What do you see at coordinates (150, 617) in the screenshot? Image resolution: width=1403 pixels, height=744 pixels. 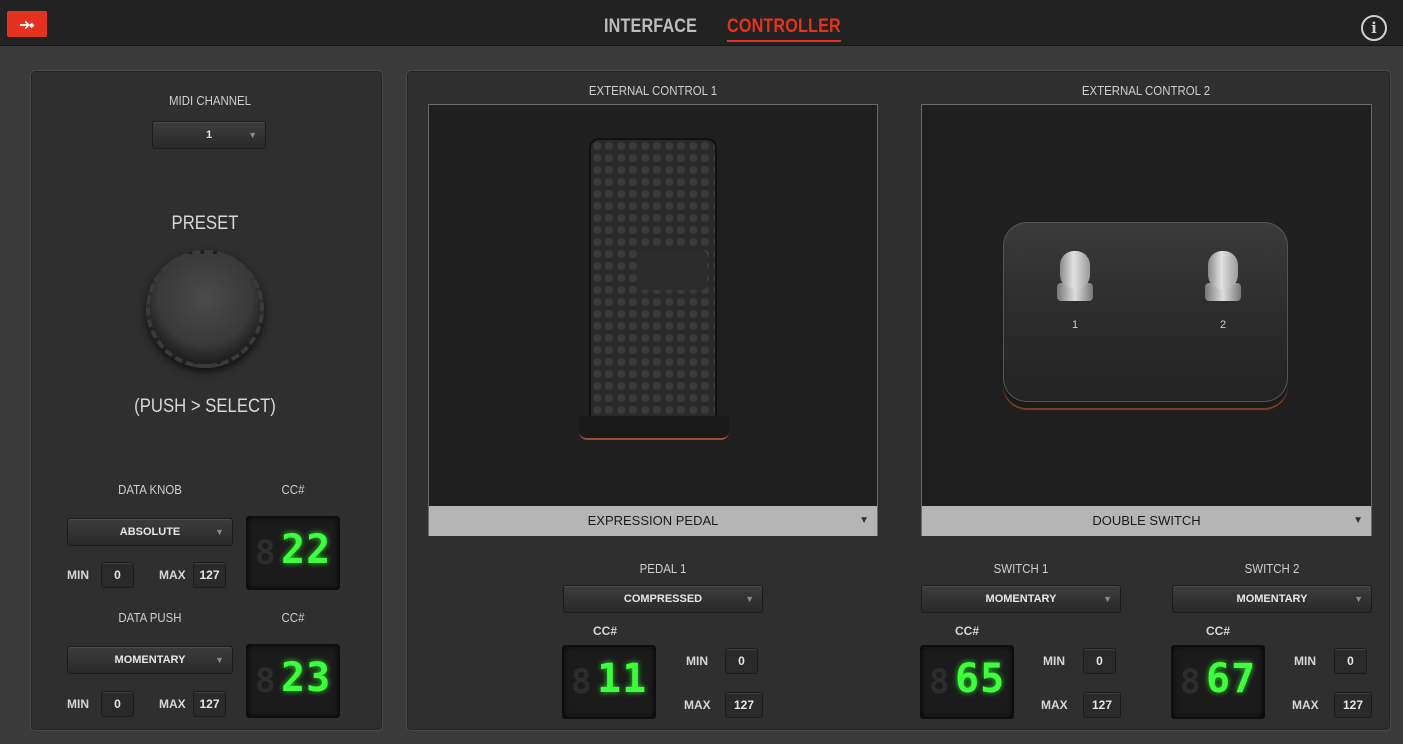 I see `data-push-label: DATA PUSH` at bounding box center [150, 617].